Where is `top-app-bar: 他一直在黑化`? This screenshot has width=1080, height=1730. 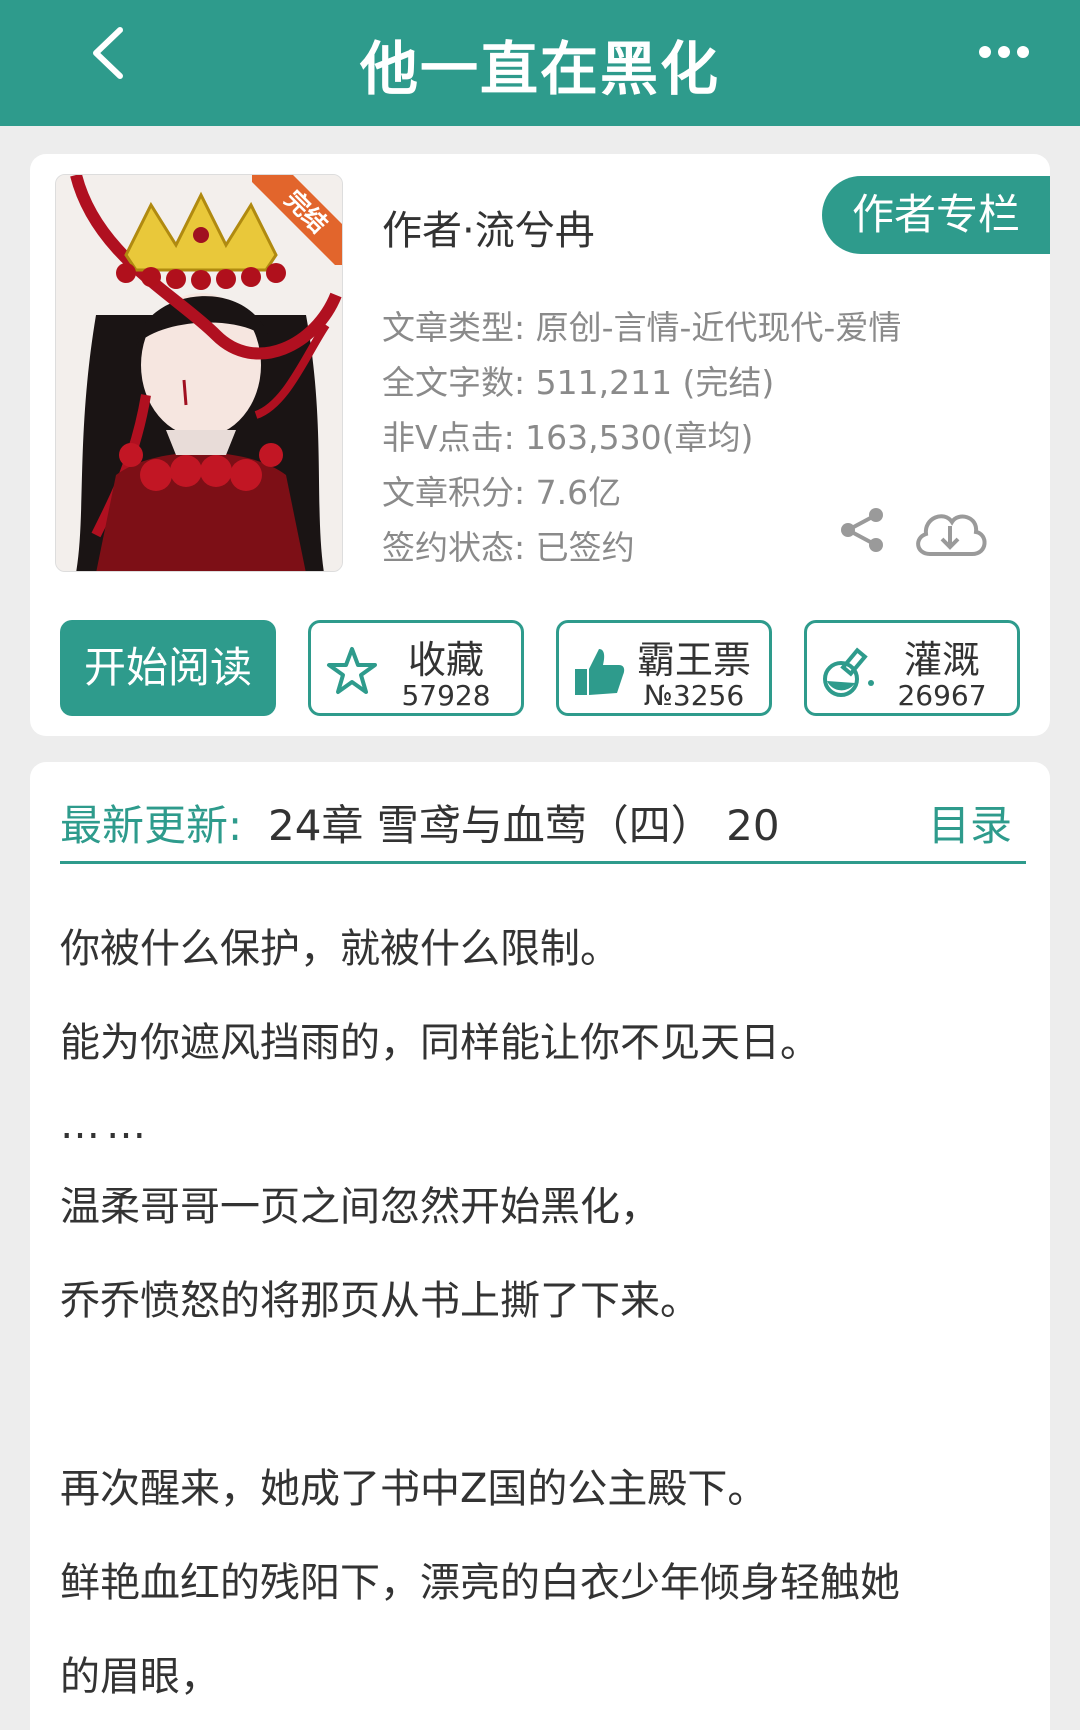
top-app-bar: 他一直在黑化 is located at coordinates (540, 63).